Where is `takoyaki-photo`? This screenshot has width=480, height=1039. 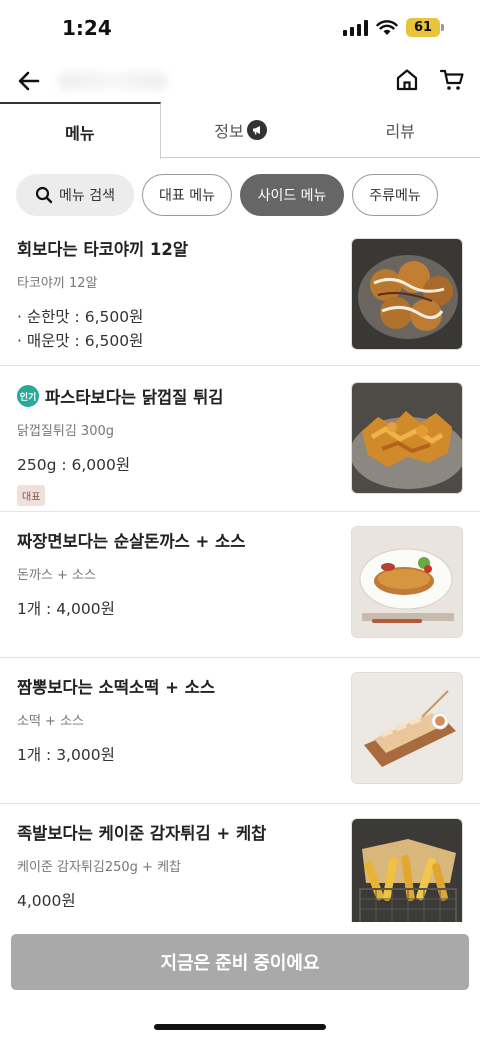 takoyaki-photo is located at coordinates (407, 294).